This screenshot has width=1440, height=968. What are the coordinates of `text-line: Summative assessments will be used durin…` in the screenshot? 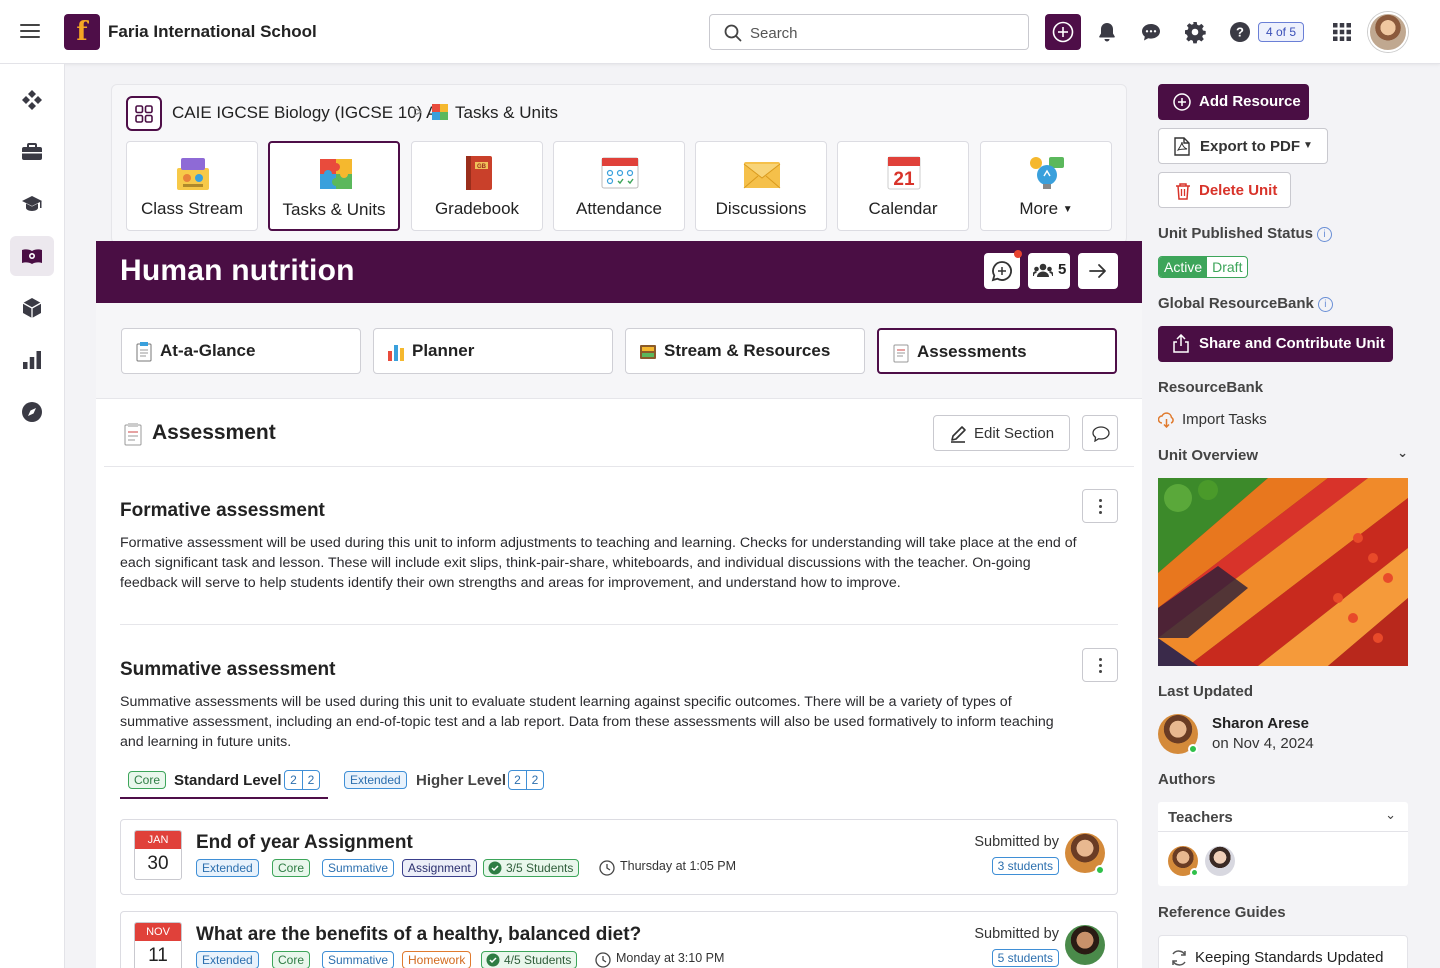 It's located at (566, 702).